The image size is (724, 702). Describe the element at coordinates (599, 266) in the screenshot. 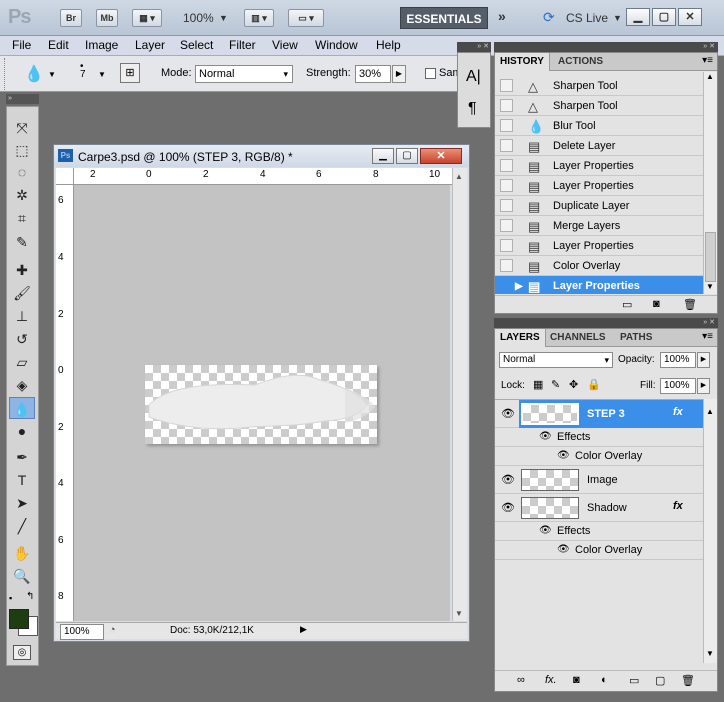

I see `history-item: ▤ Color Overlay` at that location.